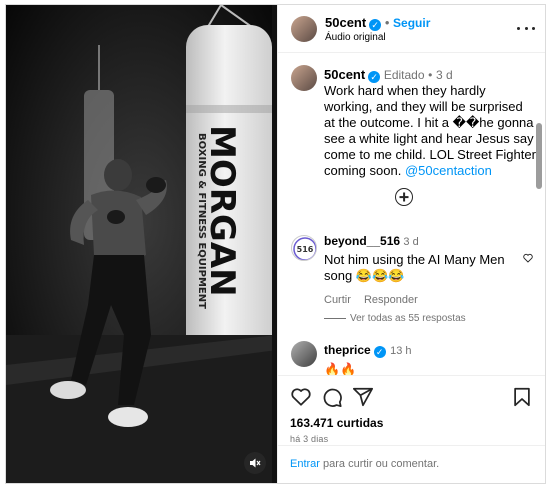  I want to click on commenter-avatar: 516, so click(304, 248).